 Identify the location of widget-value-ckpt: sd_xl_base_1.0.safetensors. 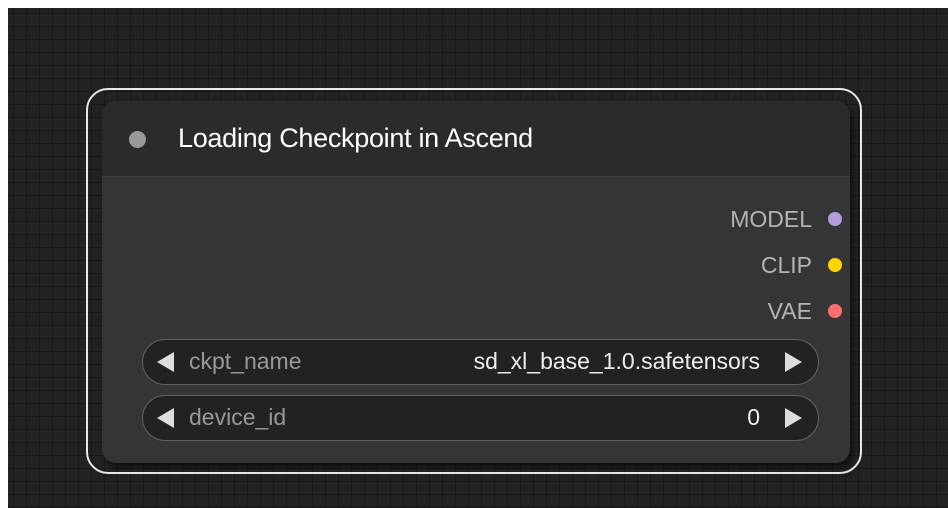
(616, 361).